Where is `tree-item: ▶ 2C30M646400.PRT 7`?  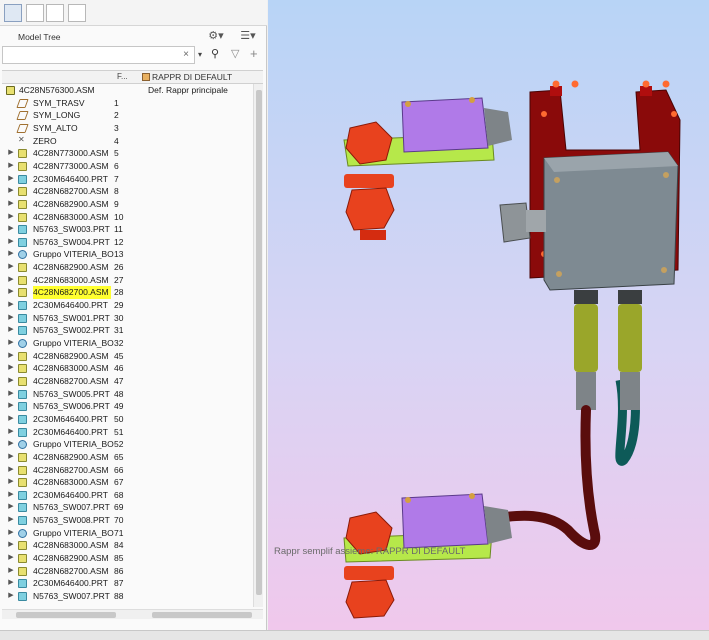
tree-item: ▶ 2C30M646400.PRT 7 is located at coordinates (127, 179).